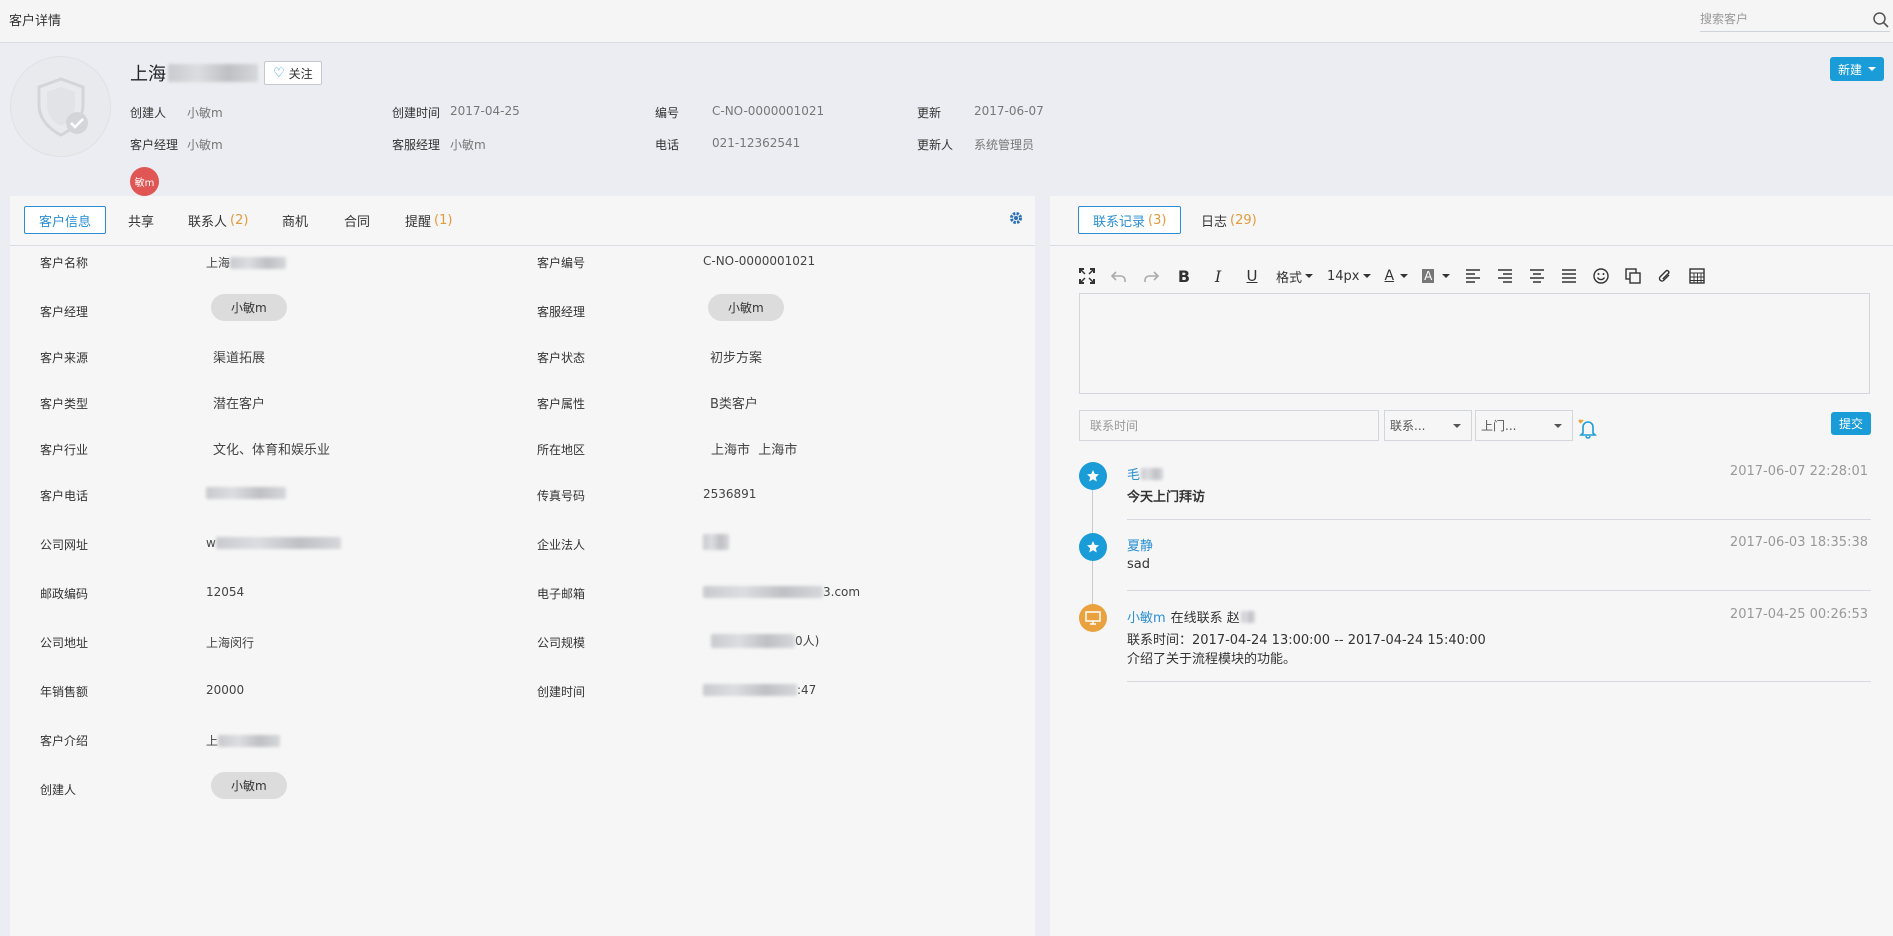 Image resolution: width=1893 pixels, height=936 pixels. I want to click on timeline-content: sad, so click(1138, 564).